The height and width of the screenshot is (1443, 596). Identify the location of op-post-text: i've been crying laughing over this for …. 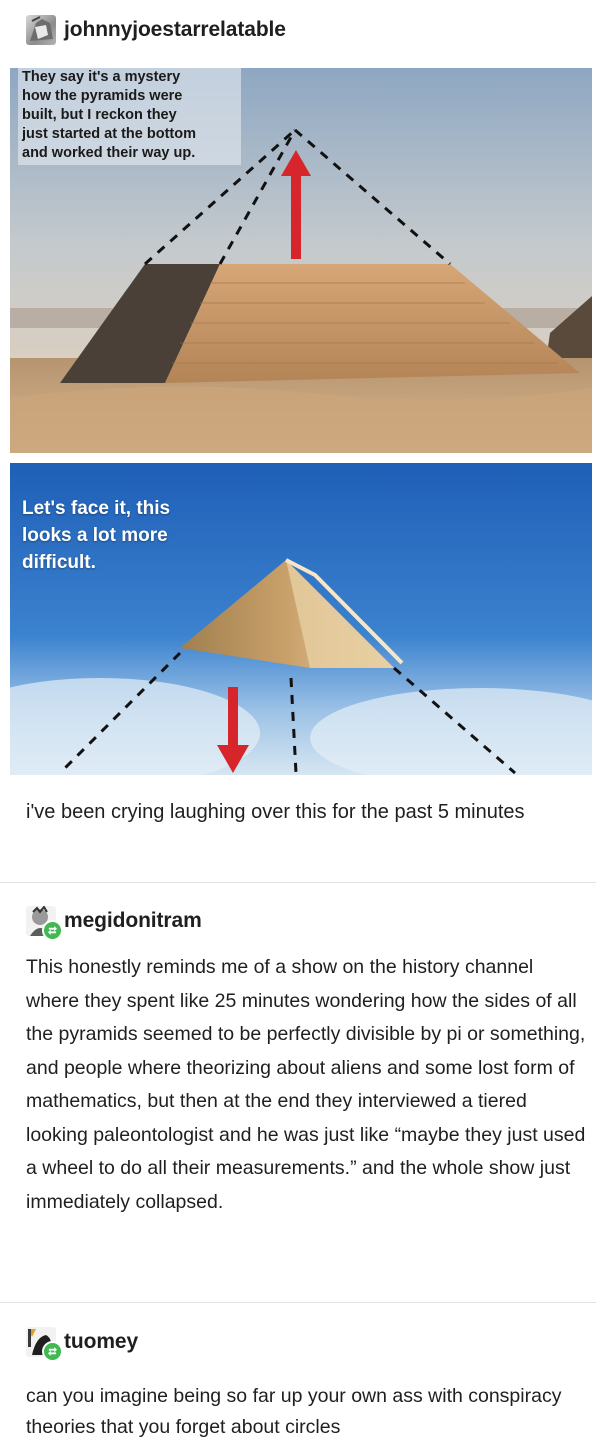
(275, 812).